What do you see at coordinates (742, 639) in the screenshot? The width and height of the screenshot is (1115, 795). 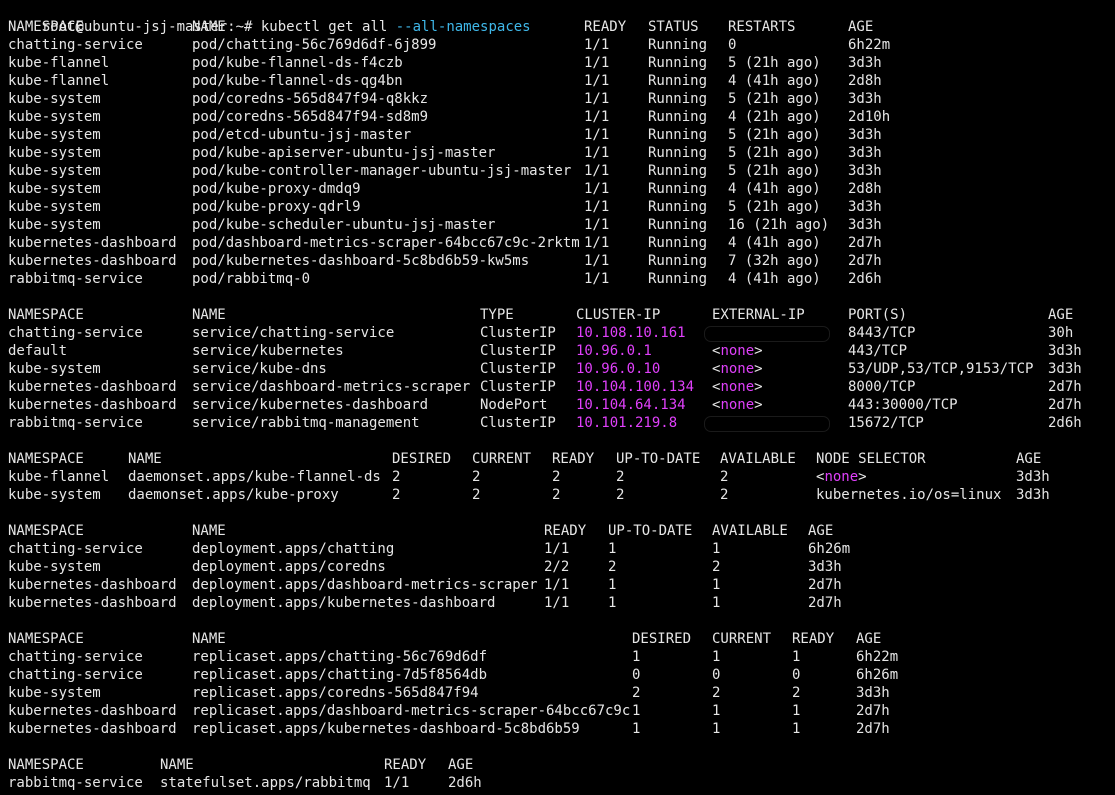 I see `replicasets-column-header: CURRENT` at bounding box center [742, 639].